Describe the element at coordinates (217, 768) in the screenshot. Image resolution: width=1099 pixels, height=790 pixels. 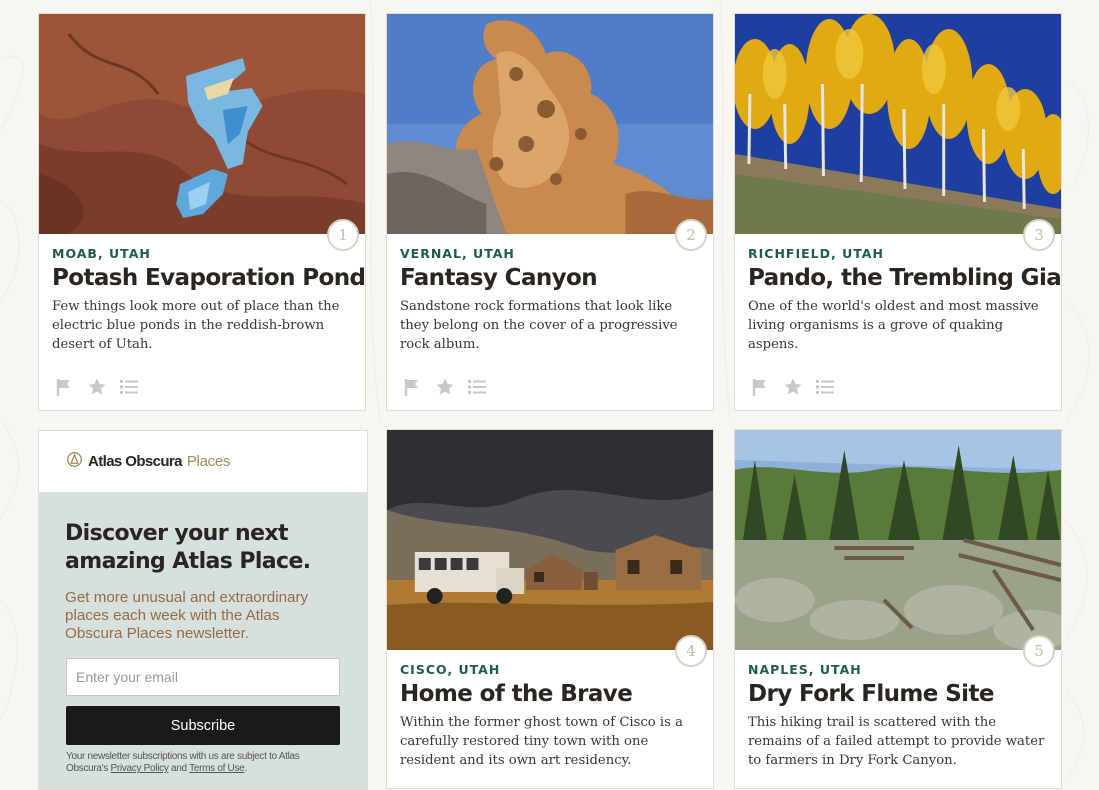
I see `terms-of-use-link: Terms of Use` at that location.